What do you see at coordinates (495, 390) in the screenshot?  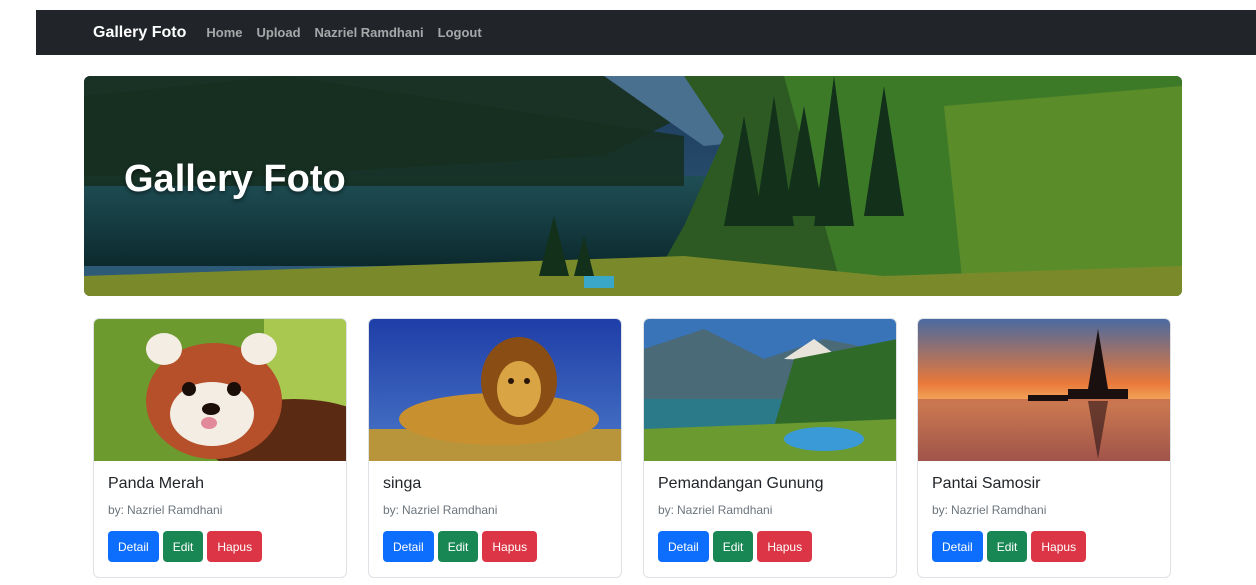 I see `photo-thumbnail-lion` at bounding box center [495, 390].